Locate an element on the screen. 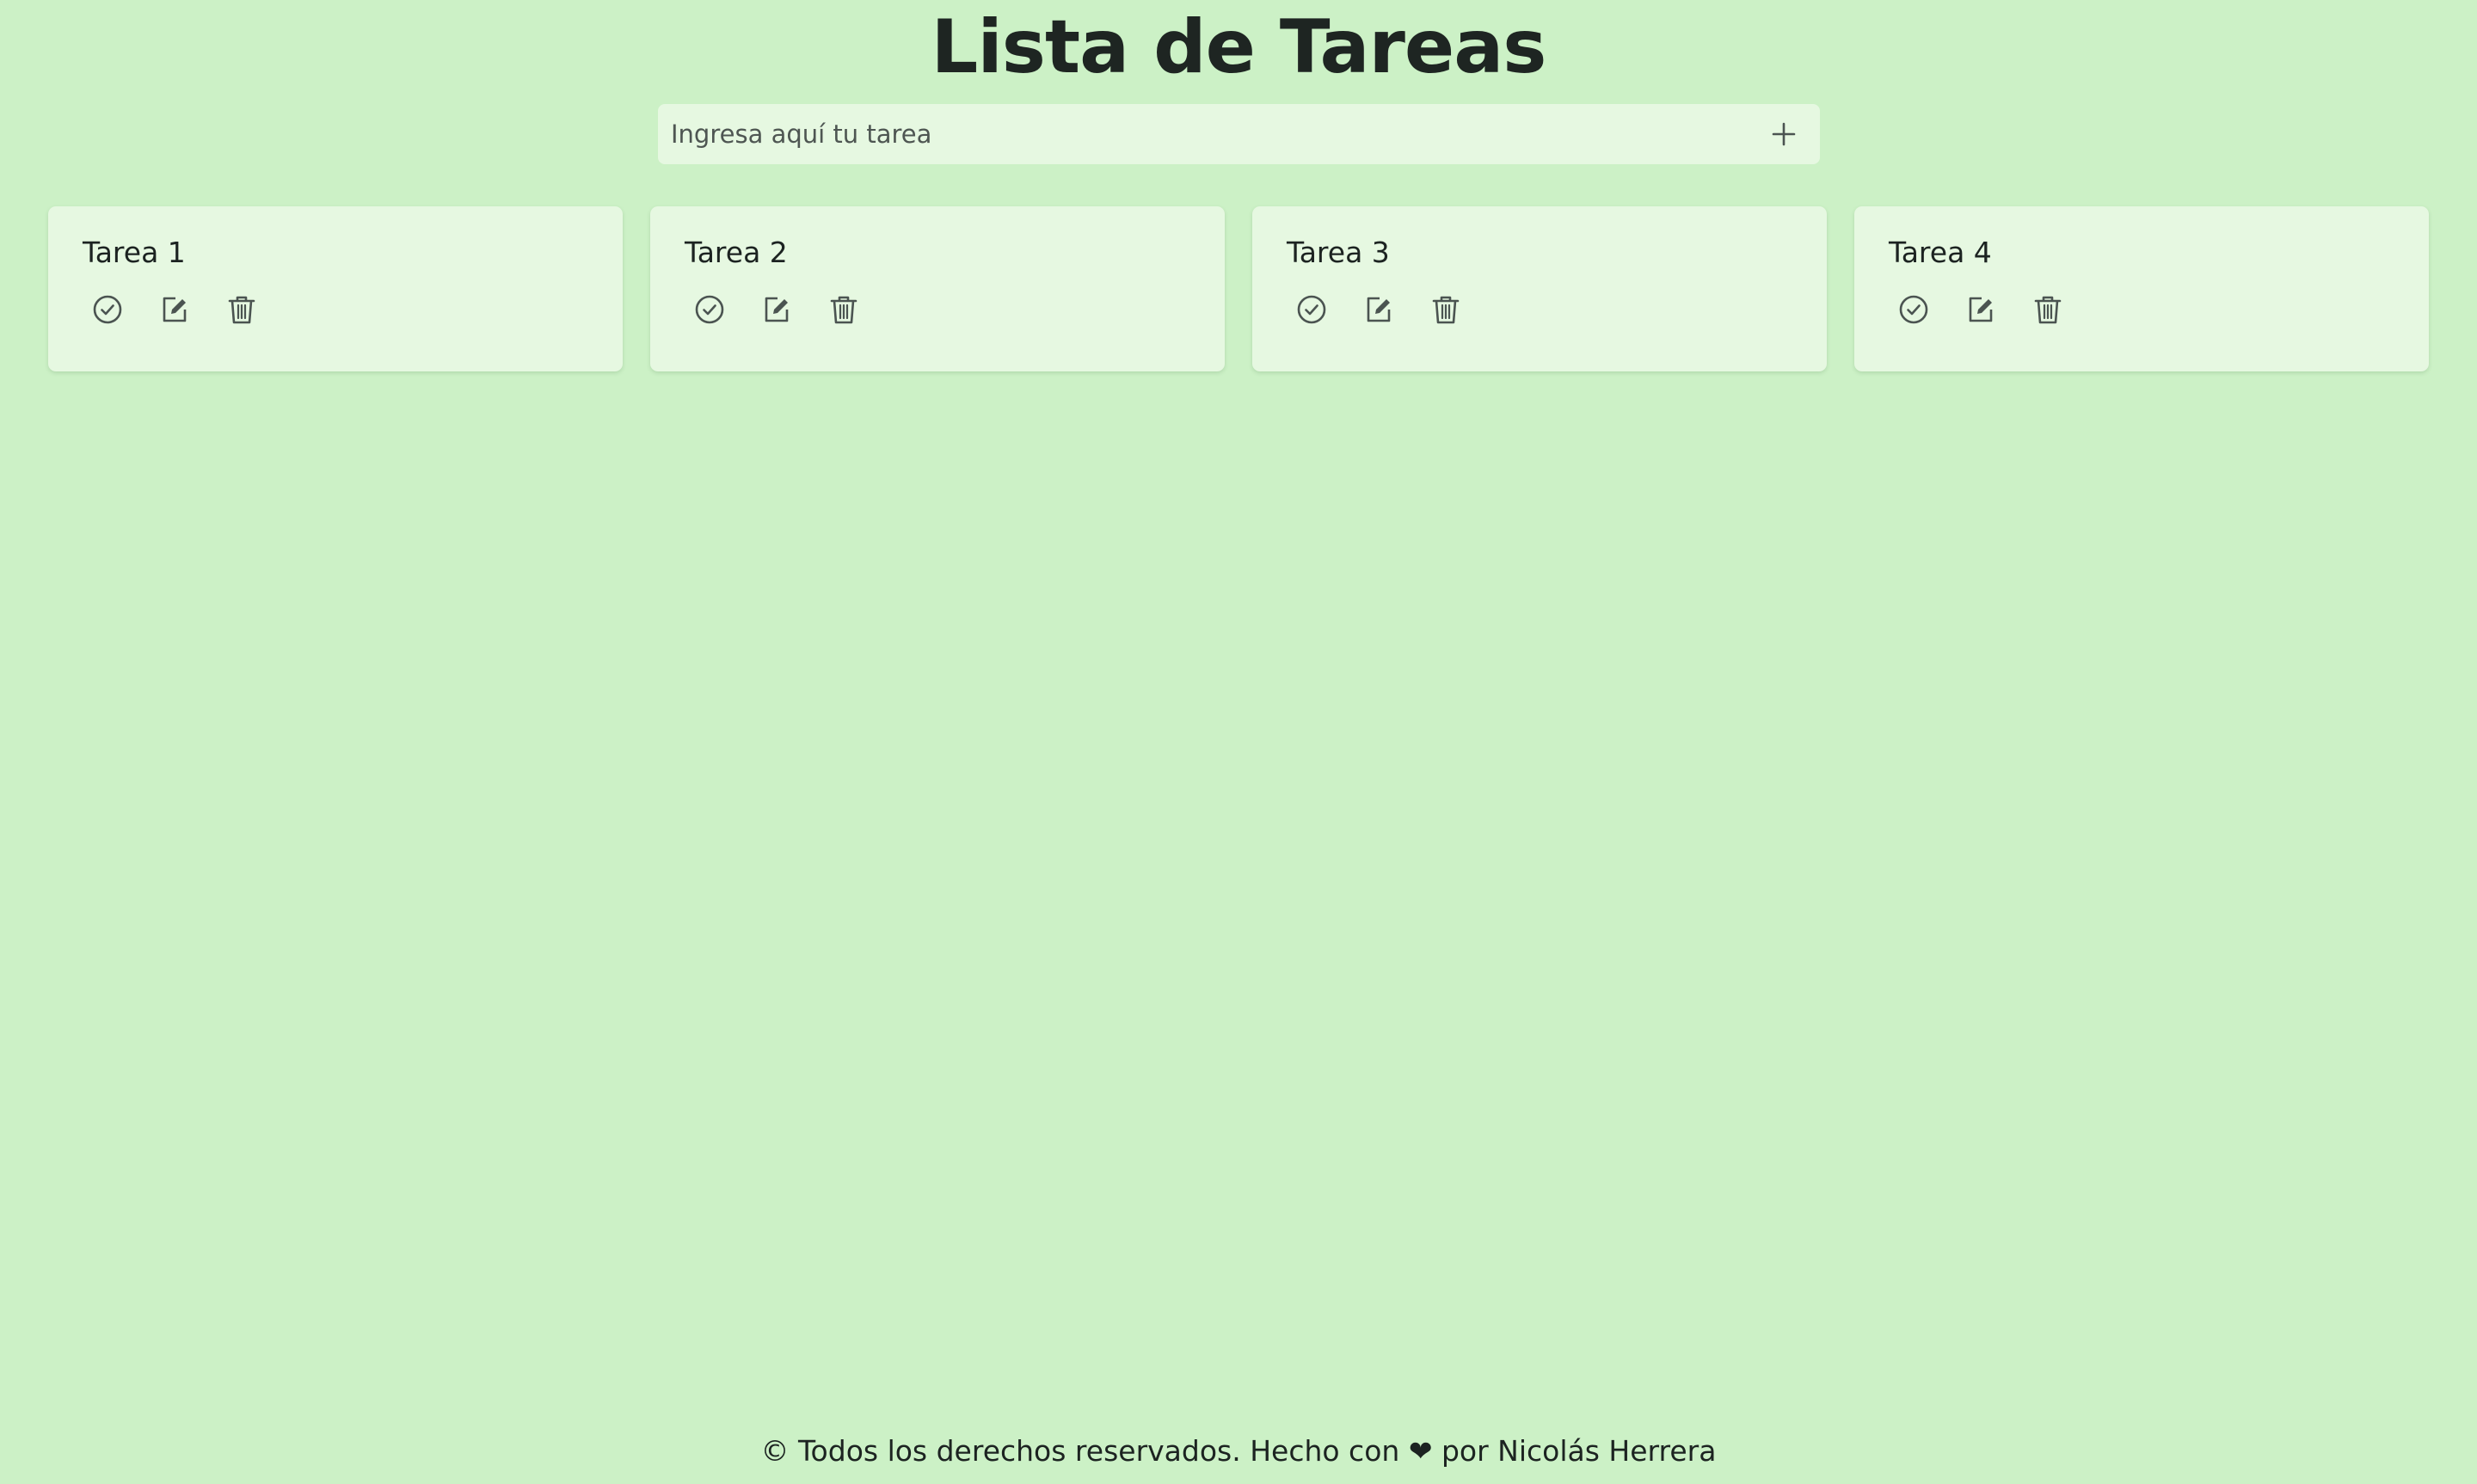 The height and width of the screenshot is (1484, 2477). task-card: Tarea 1 is located at coordinates (335, 288).